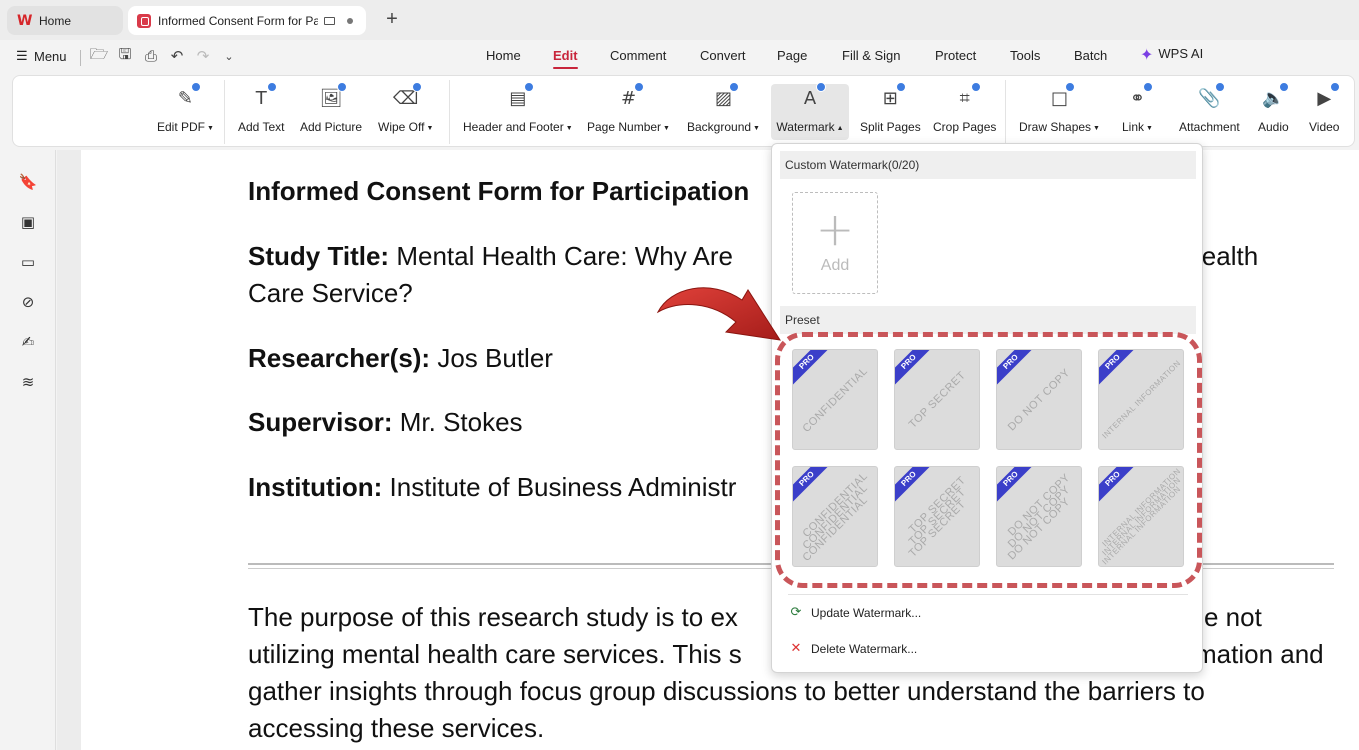 The width and height of the screenshot is (1359, 750). I want to click on study-title-label: Study Title:, so click(319, 256).